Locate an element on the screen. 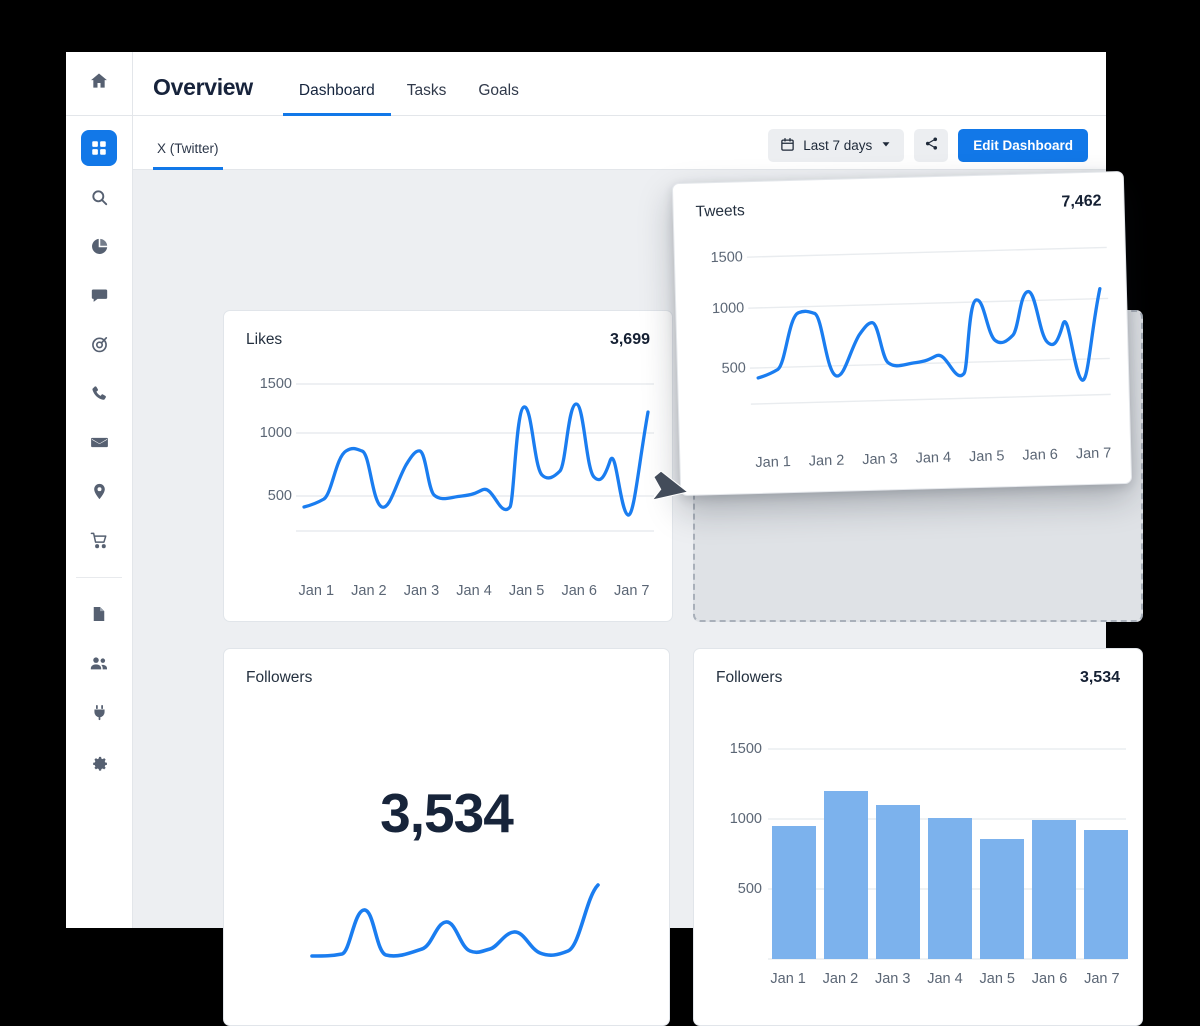 This screenshot has height=1026, width=1200. sidebar-item-settings is located at coordinates (99, 761).